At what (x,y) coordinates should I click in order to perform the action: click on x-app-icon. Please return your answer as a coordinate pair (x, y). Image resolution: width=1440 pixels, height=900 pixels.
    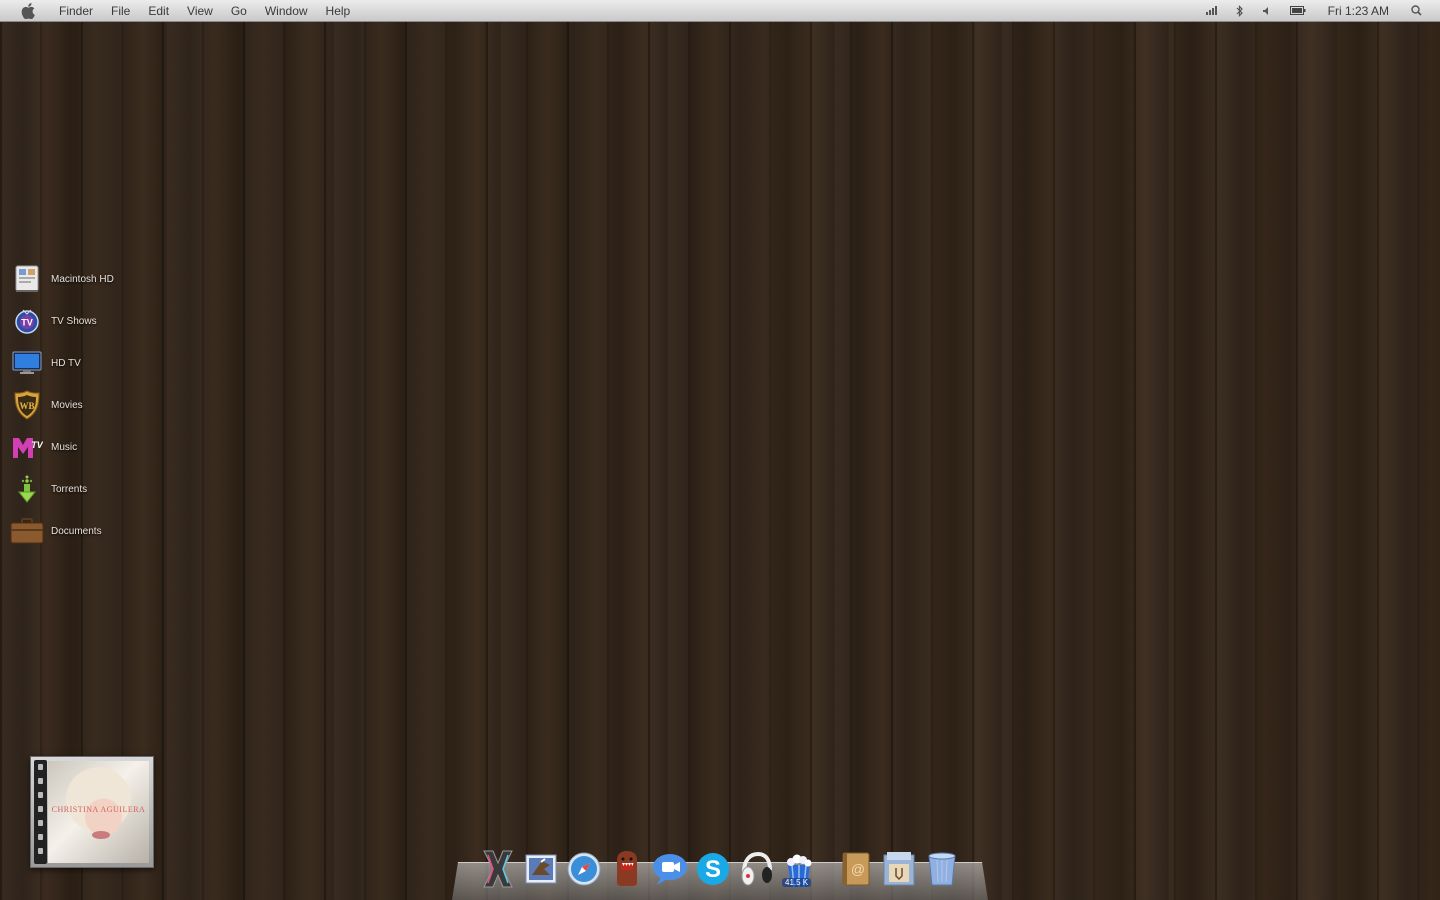
    Looking at the image, I should click on (498, 869).